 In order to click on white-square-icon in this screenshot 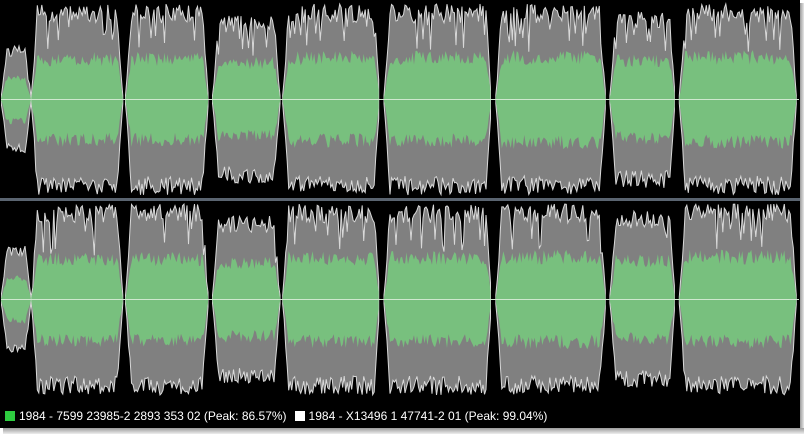, I will do `click(299, 416)`.